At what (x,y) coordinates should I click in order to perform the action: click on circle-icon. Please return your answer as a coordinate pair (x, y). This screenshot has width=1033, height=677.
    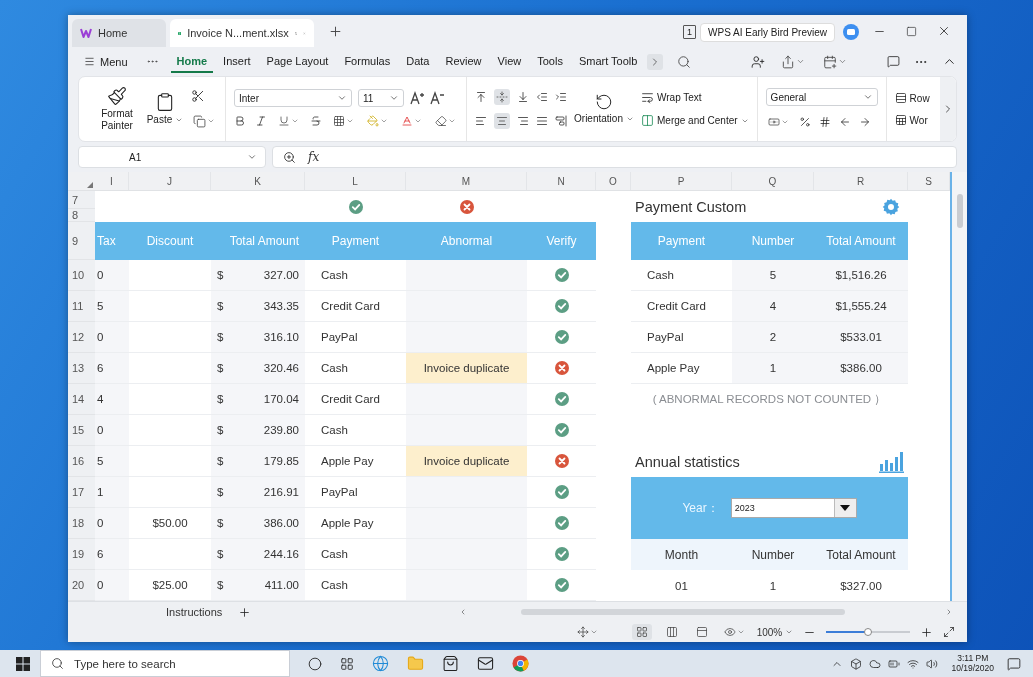
    Looking at the image, I should click on (315, 663).